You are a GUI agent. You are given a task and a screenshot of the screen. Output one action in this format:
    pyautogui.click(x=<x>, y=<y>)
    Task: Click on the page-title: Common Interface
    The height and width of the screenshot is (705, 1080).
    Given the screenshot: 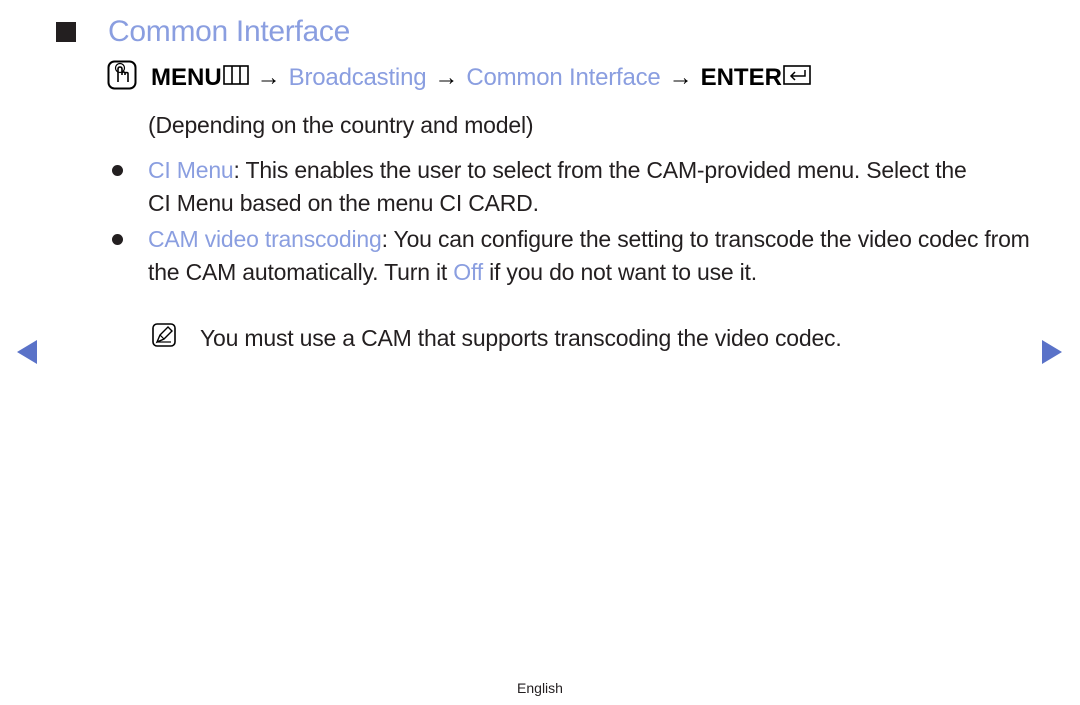 What is the action you would take?
    pyautogui.click(x=229, y=31)
    